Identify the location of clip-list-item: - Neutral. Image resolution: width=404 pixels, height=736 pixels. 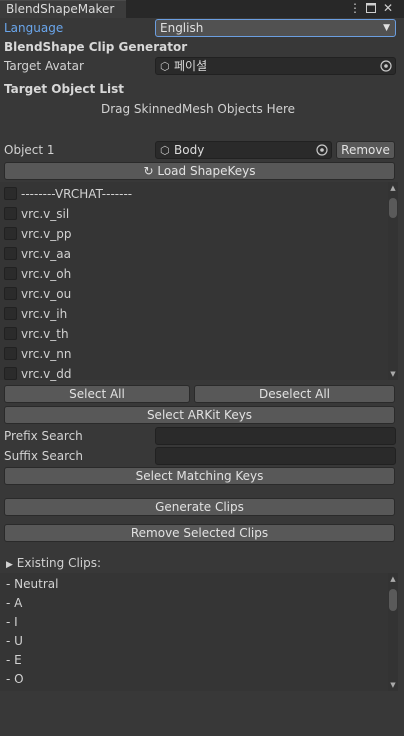
(32, 584).